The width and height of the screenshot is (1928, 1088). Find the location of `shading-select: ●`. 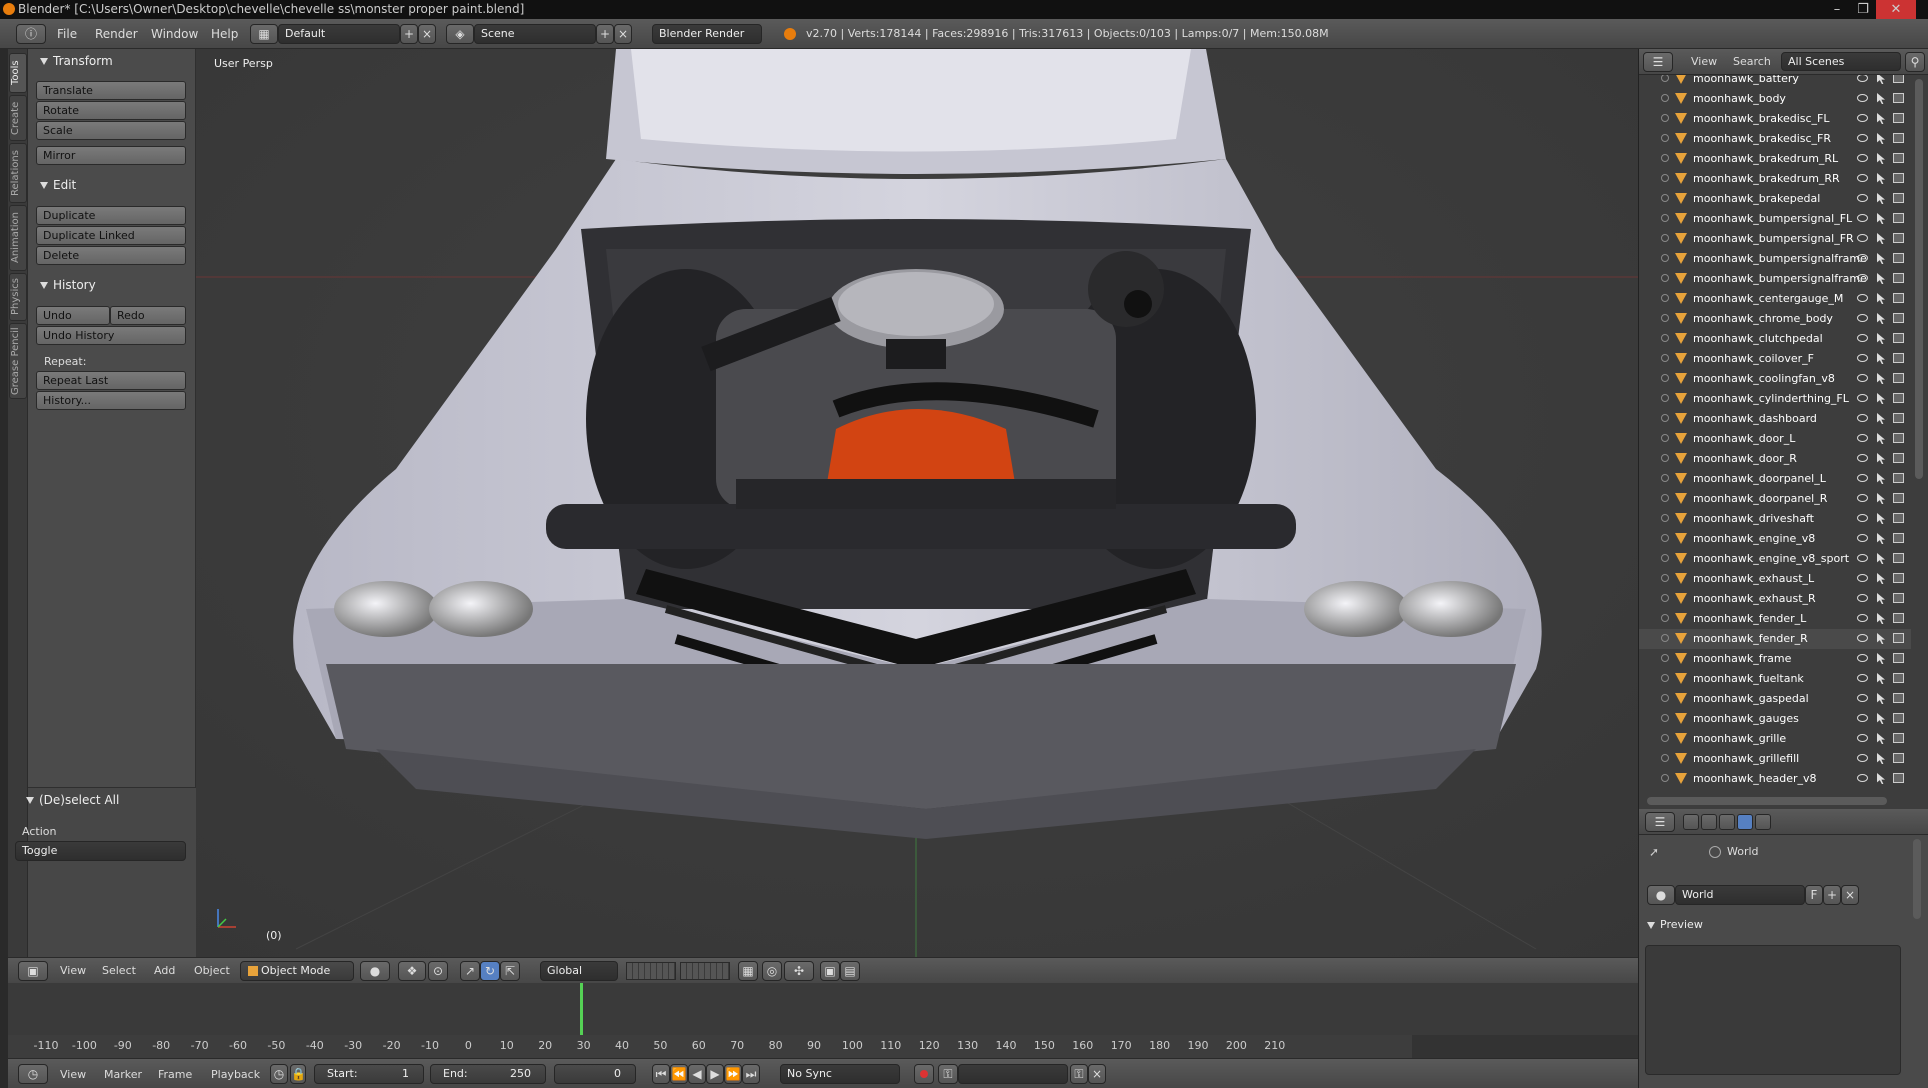

shading-select: ● is located at coordinates (375, 971).